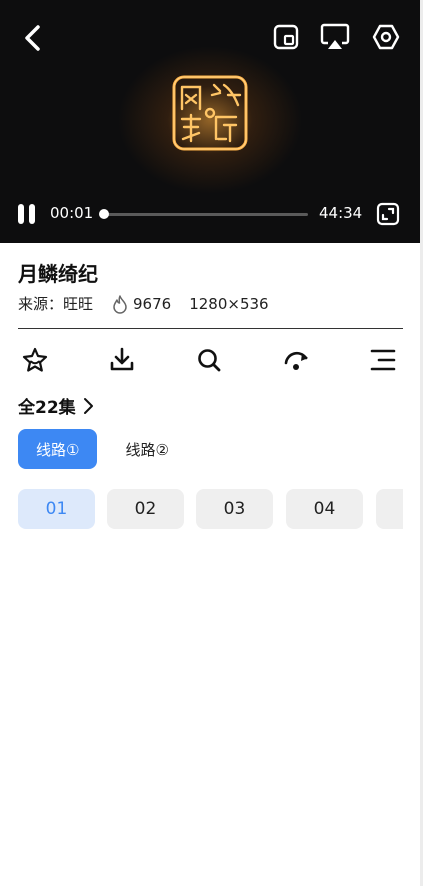 Image resolution: width=423 pixels, height=886 pixels. Describe the element at coordinates (324, 509) in the screenshot. I see `episode-button: 04` at that location.